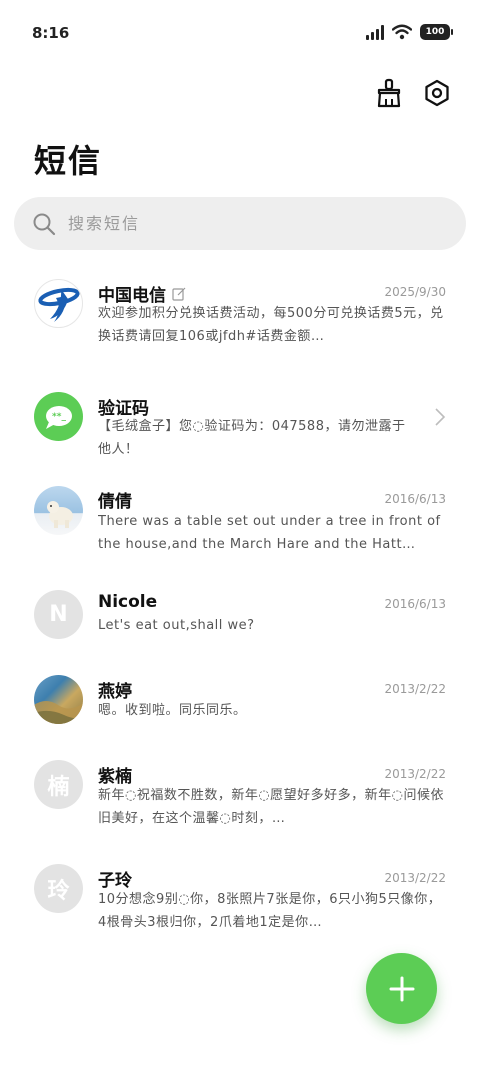  I want to click on avatar: 楠, so click(58, 784).